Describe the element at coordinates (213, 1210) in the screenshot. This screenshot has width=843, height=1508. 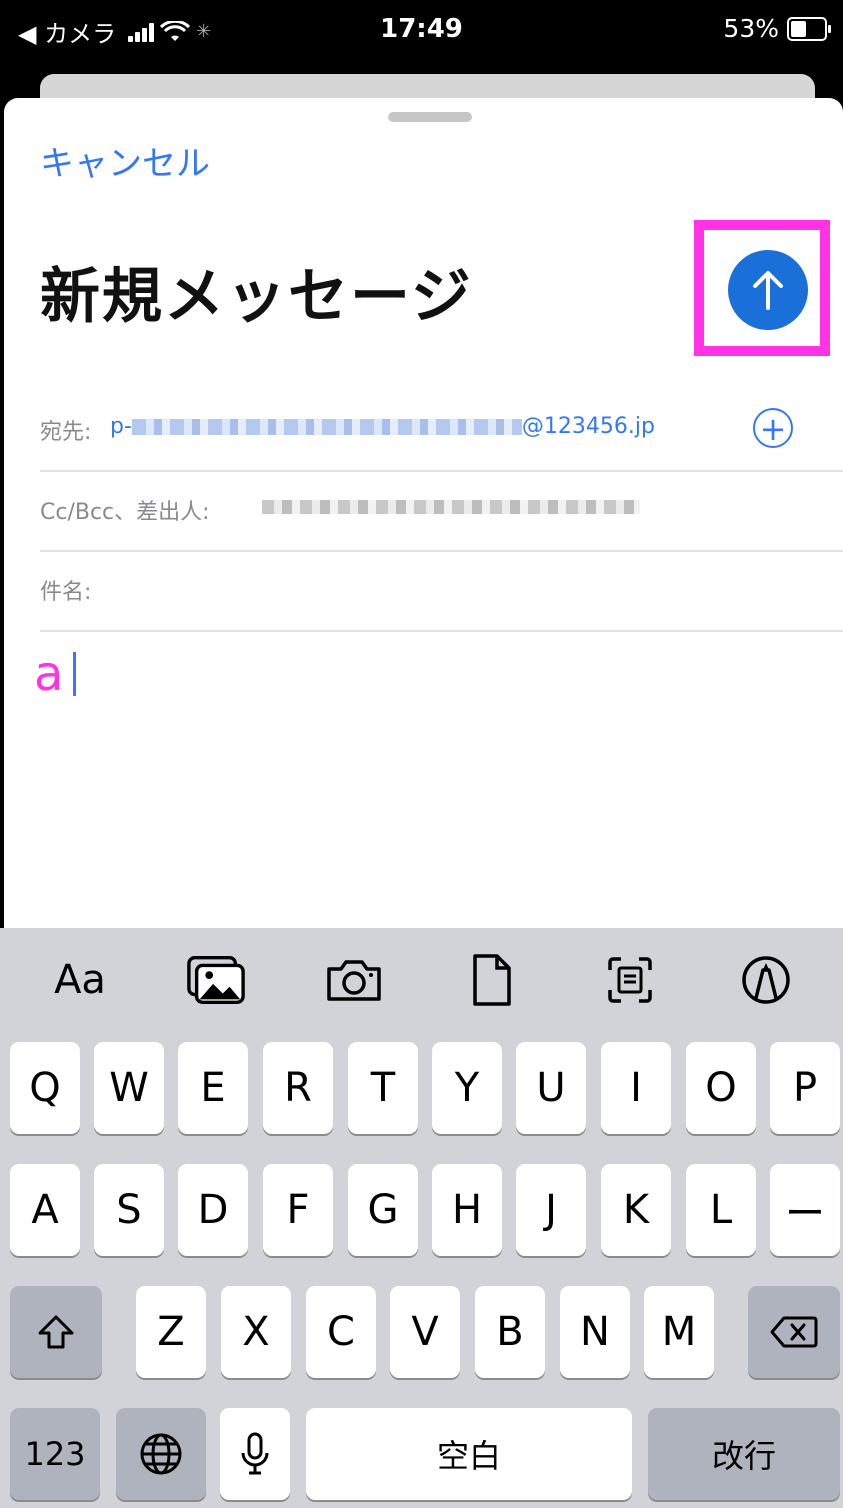
I see `key-d: D` at that location.